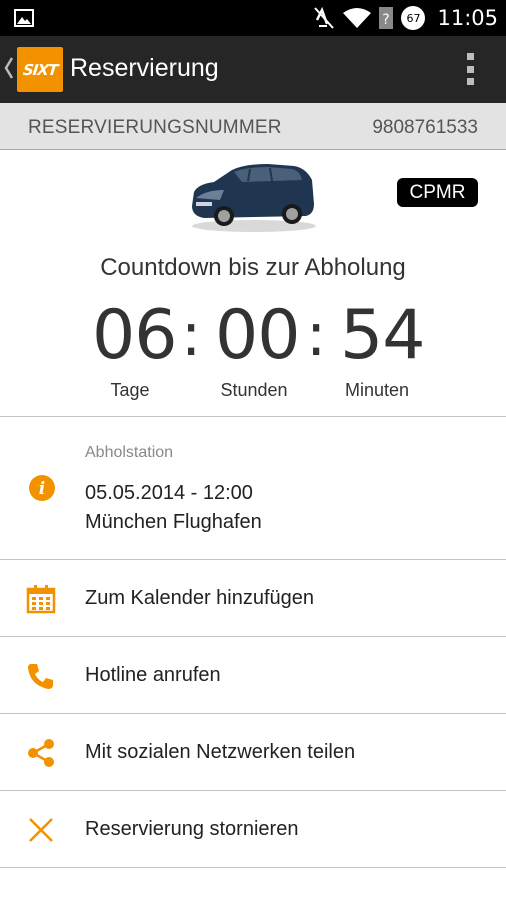 This screenshot has height=900, width=506. What do you see at coordinates (155, 127) in the screenshot?
I see `reservation-number-label: RESERVIERUNGSNUMMER` at bounding box center [155, 127].